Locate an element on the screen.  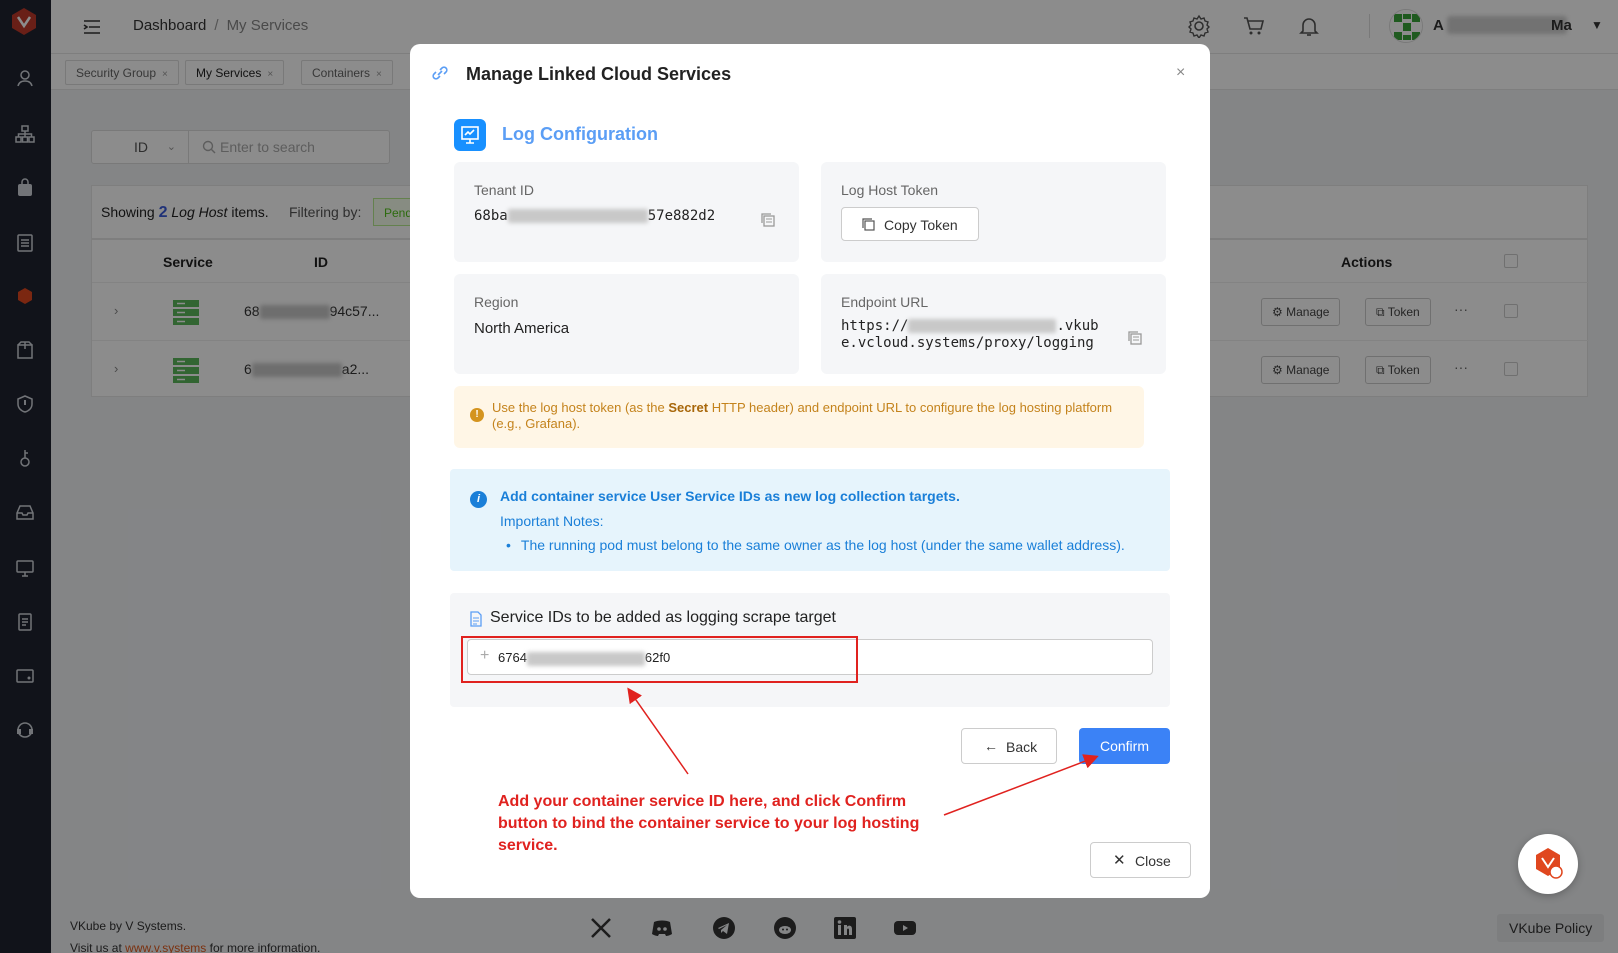
back-label: Back is located at coordinates (1022, 747).